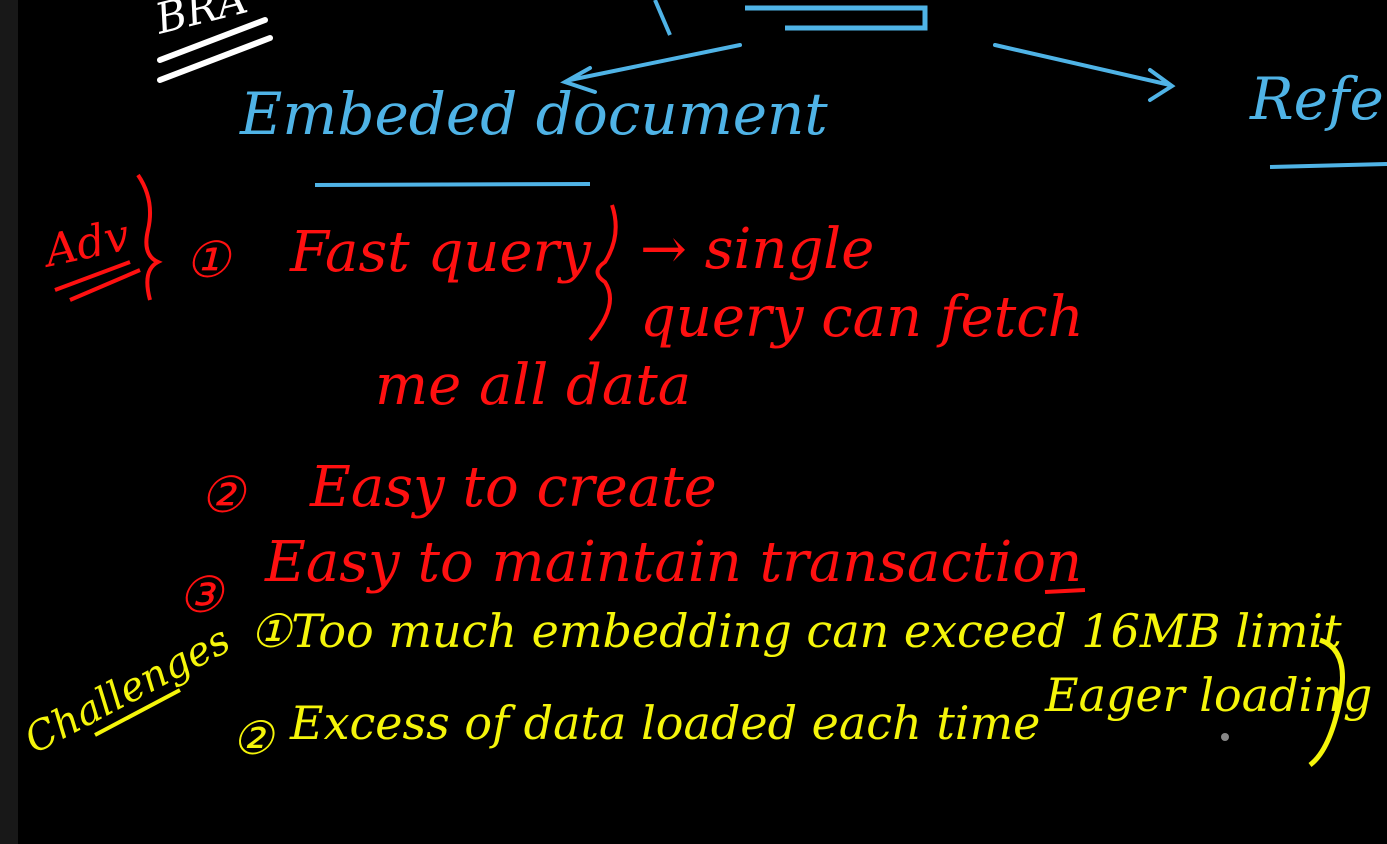  What do you see at coordinates (452, 184) in the screenshot?
I see `blue-underline-embedded` at bounding box center [452, 184].